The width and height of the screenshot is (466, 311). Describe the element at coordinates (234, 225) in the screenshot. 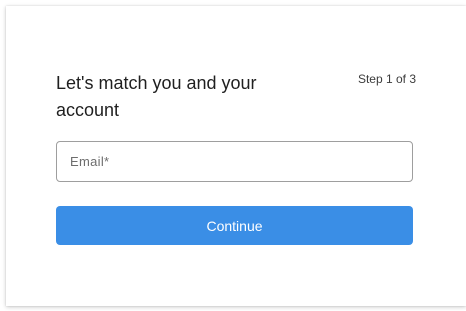

I see `continue-button: Continue` at that location.